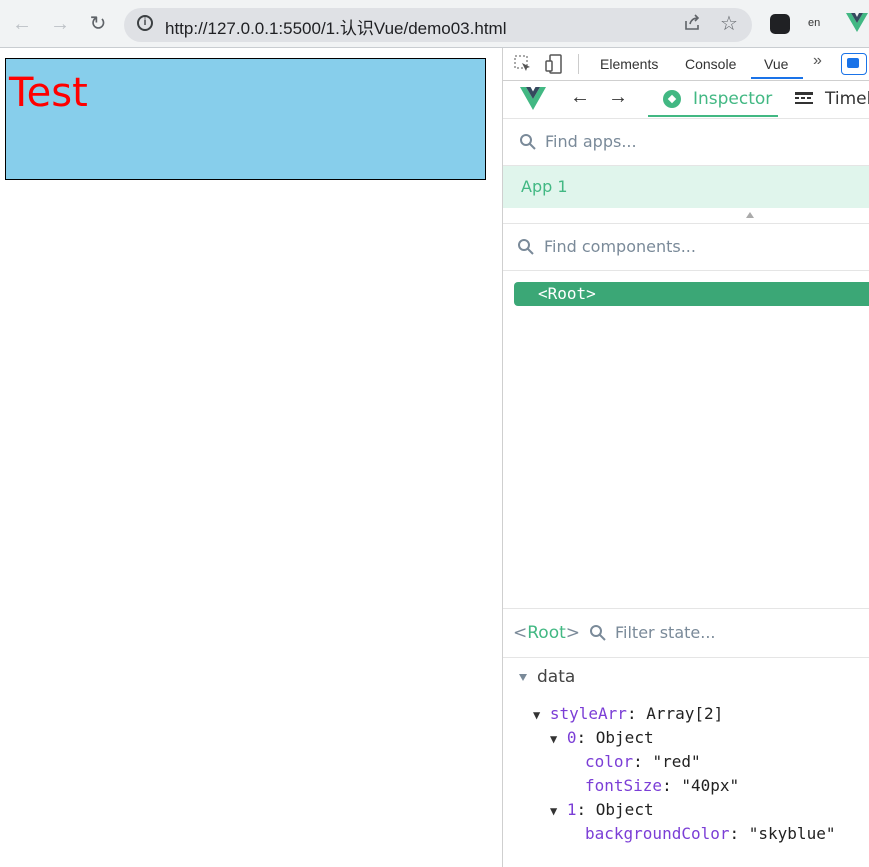 The height and width of the screenshot is (867, 869). What do you see at coordinates (857, 23) in the screenshot?
I see `vue-devtools-extension-icon` at bounding box center [857, 23].